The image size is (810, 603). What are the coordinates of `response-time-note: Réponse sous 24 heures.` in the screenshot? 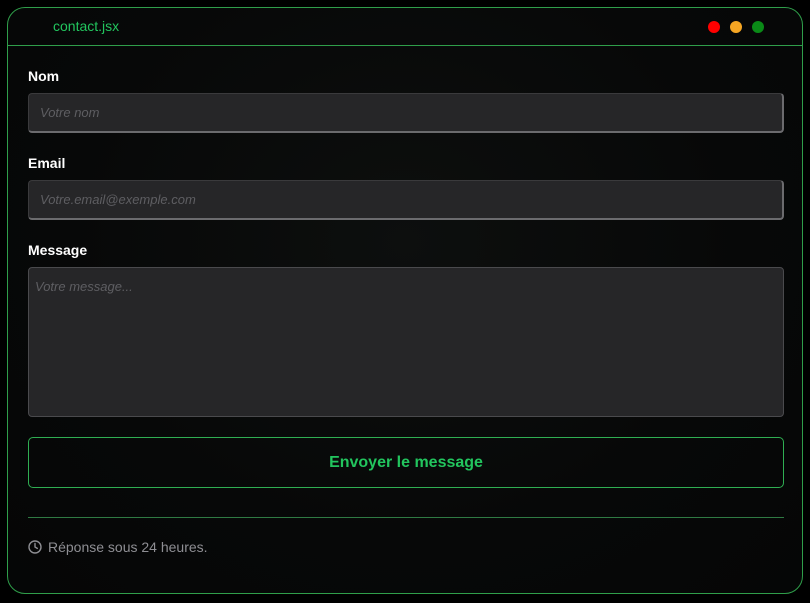 It's located at (118, 547).